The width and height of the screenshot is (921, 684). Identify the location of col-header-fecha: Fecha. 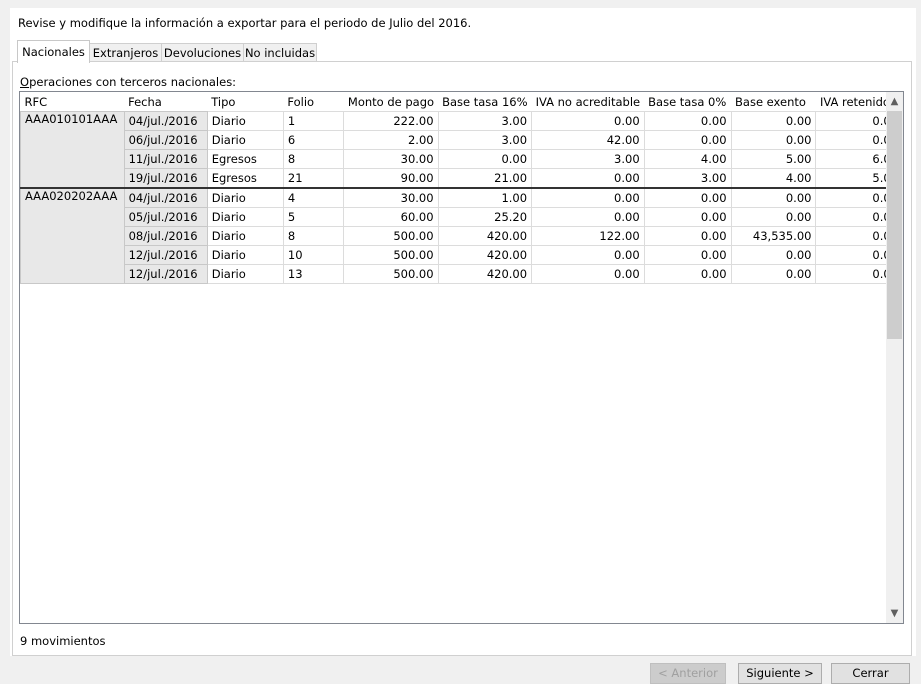
(166, 102).